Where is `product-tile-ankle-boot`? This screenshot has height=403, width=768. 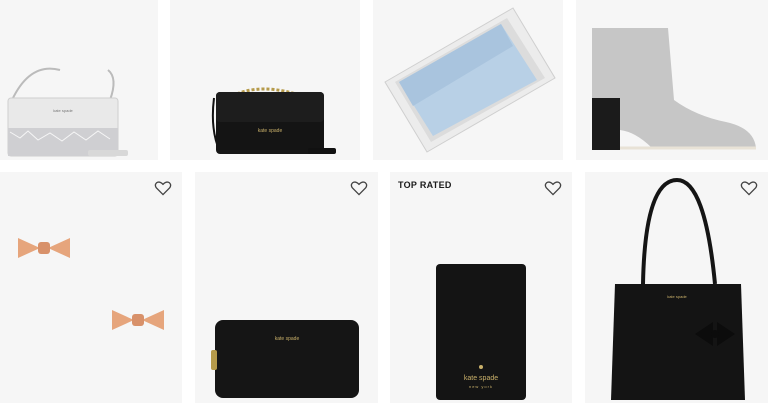 product-tile-ankle-boot is located at coordinates (672, 80).